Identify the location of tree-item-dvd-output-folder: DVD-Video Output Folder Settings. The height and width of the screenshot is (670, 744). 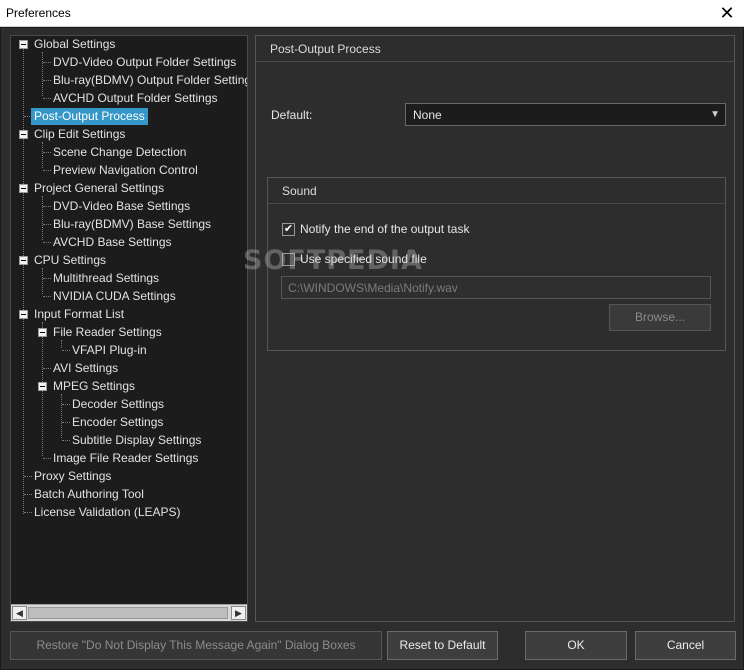
(144, 62).